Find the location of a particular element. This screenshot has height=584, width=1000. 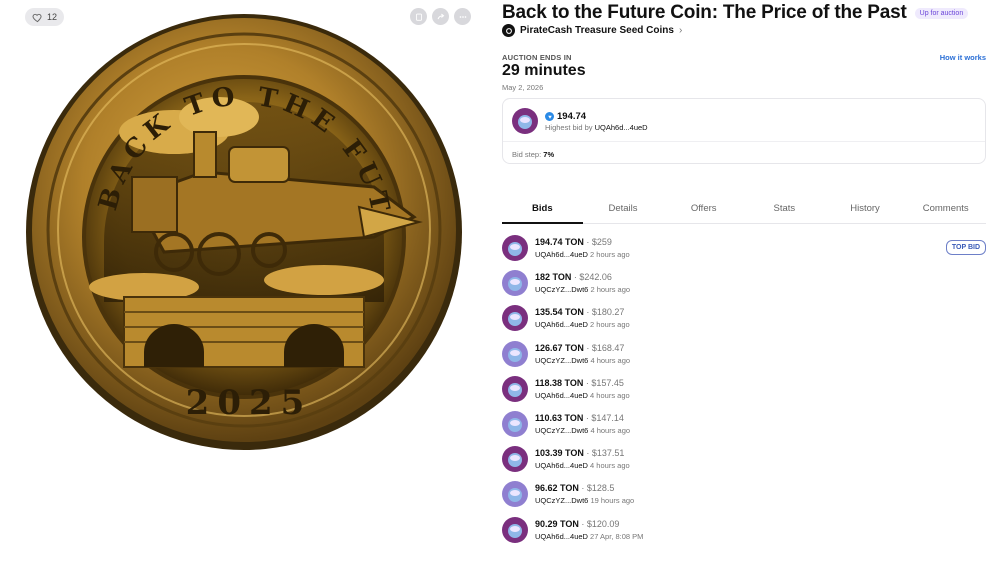

bid-usd: $157.45 is located at coordinates (607, 382).